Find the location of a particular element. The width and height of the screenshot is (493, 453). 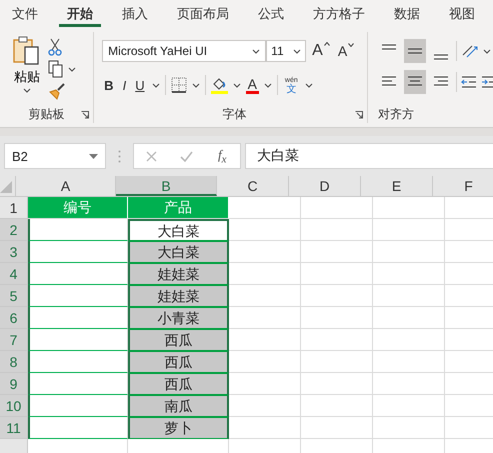

borders-icon is located at coordinates (178, 85).